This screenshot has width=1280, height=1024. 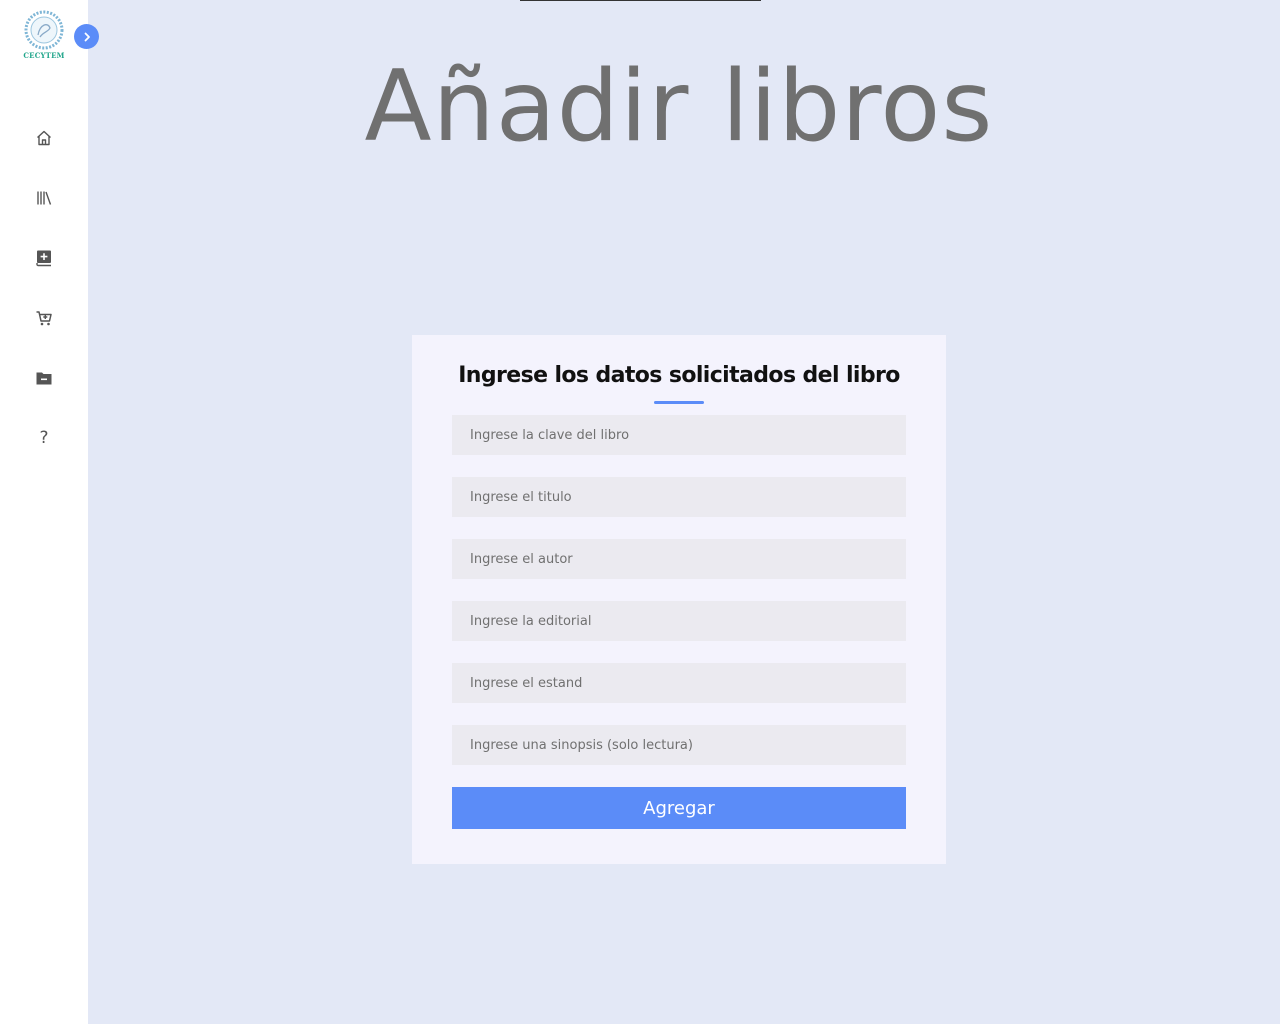 I want to click on sidebar-item-cart, so click(x=44, y=318).